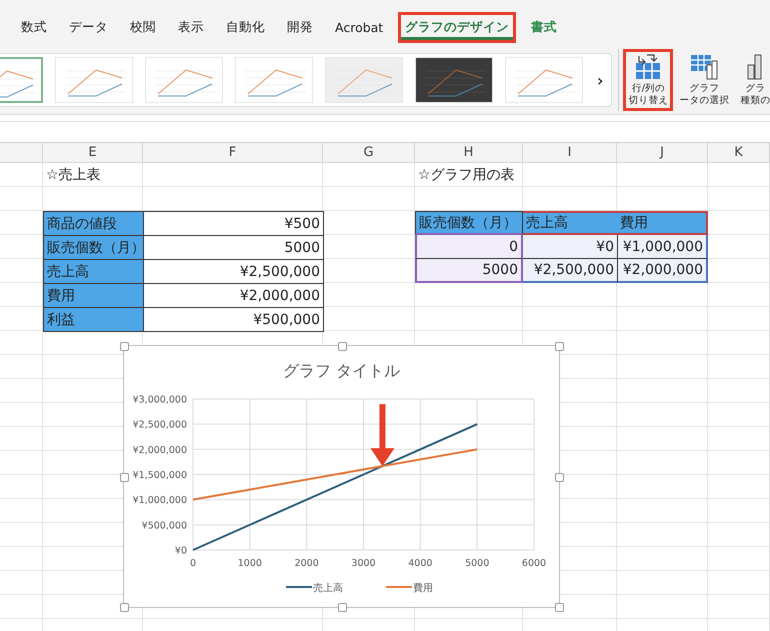  What do you see at coordinates (420, 563) in the screenshot?
I see `x-axis-label: 4000` at bounding box center [420, 563].